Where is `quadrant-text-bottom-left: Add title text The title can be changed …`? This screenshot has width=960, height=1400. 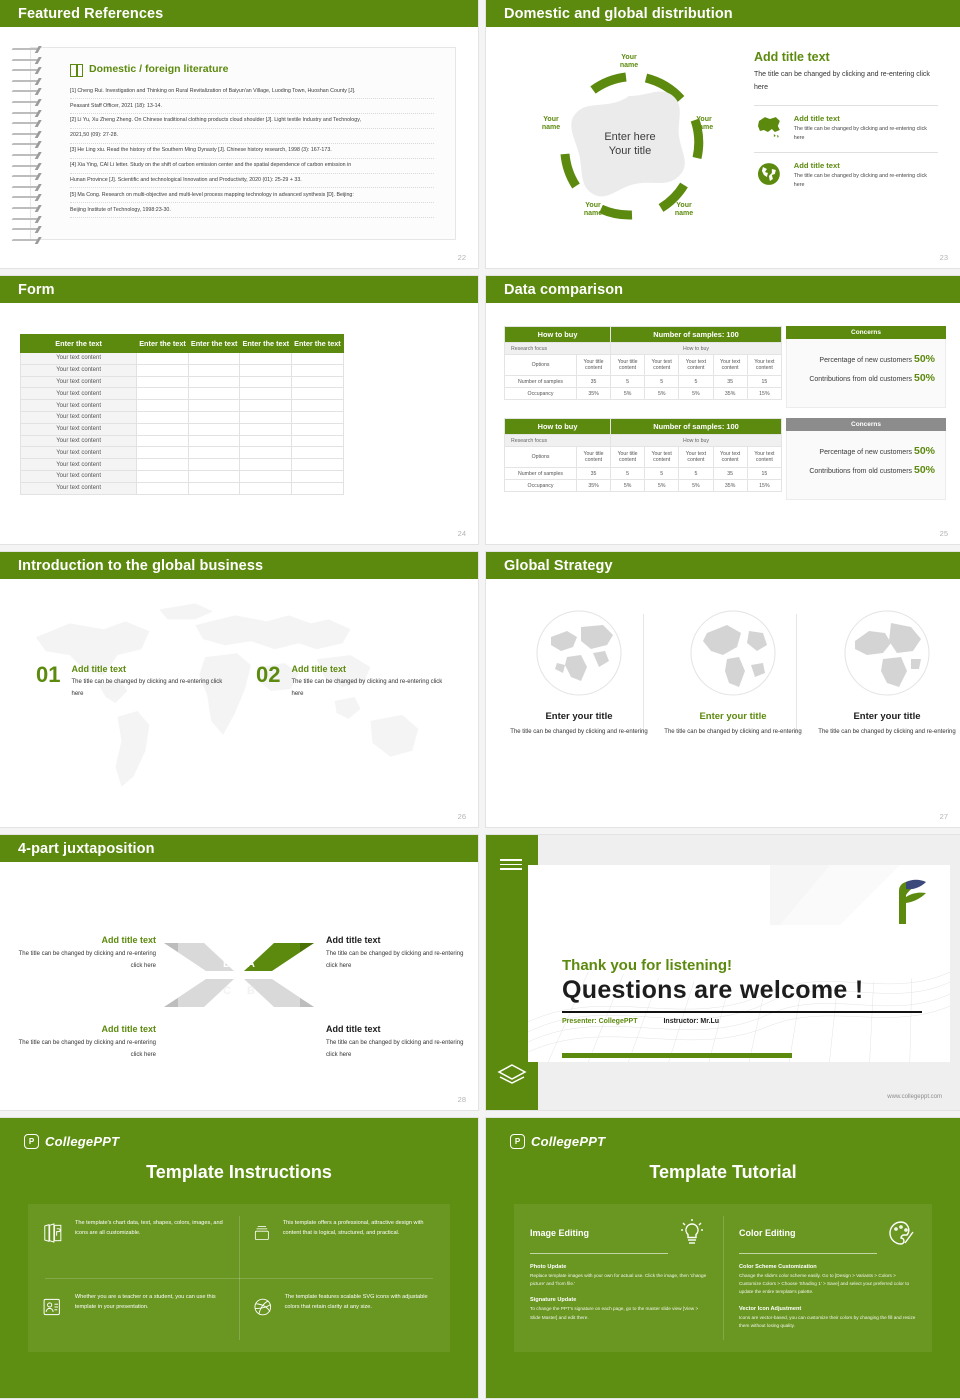 quadrant-text-bottom-left: Add title text The title can be changed … is located at coordinates (86, 1042).